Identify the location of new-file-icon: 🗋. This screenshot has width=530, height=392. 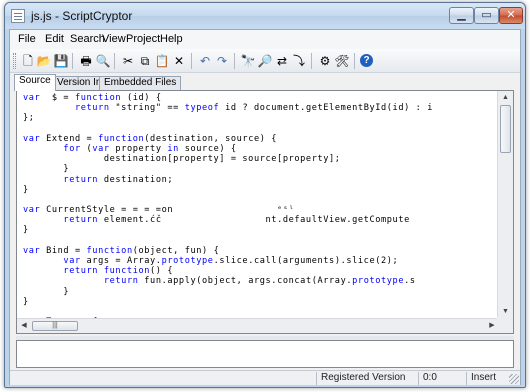
(28, 61).